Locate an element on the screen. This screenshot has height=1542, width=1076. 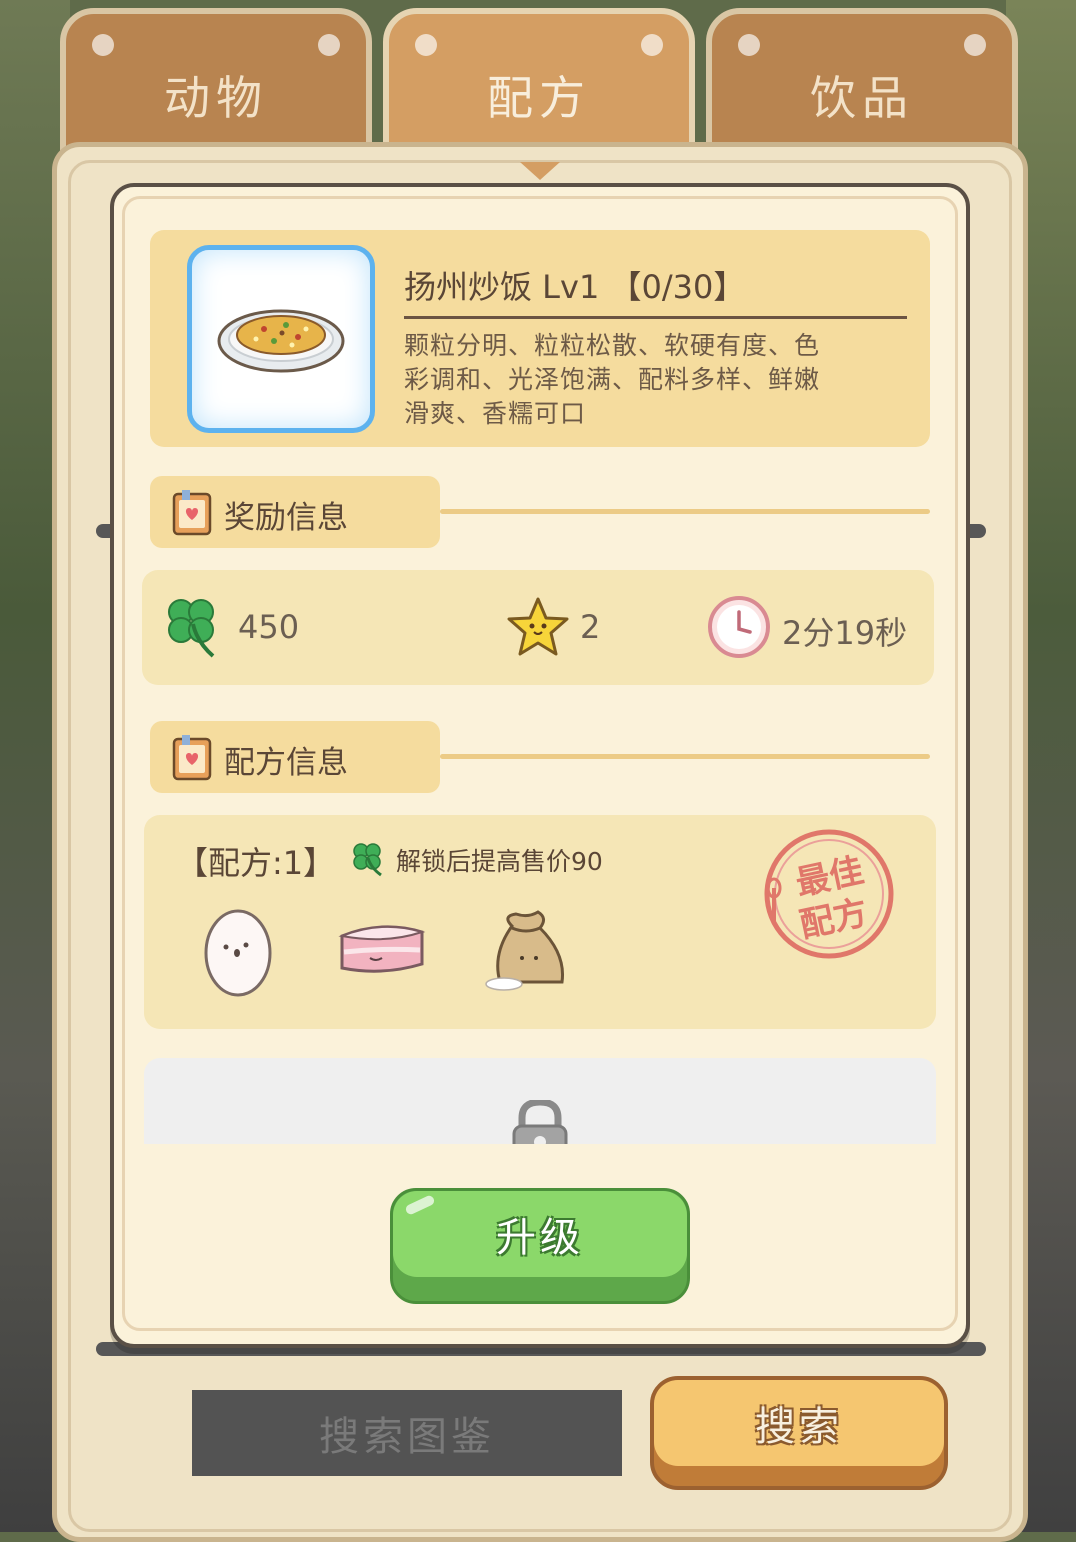
dish-title: 扬州炒饭 Lv1 【0/30】 is located at coordinates (575, 287).